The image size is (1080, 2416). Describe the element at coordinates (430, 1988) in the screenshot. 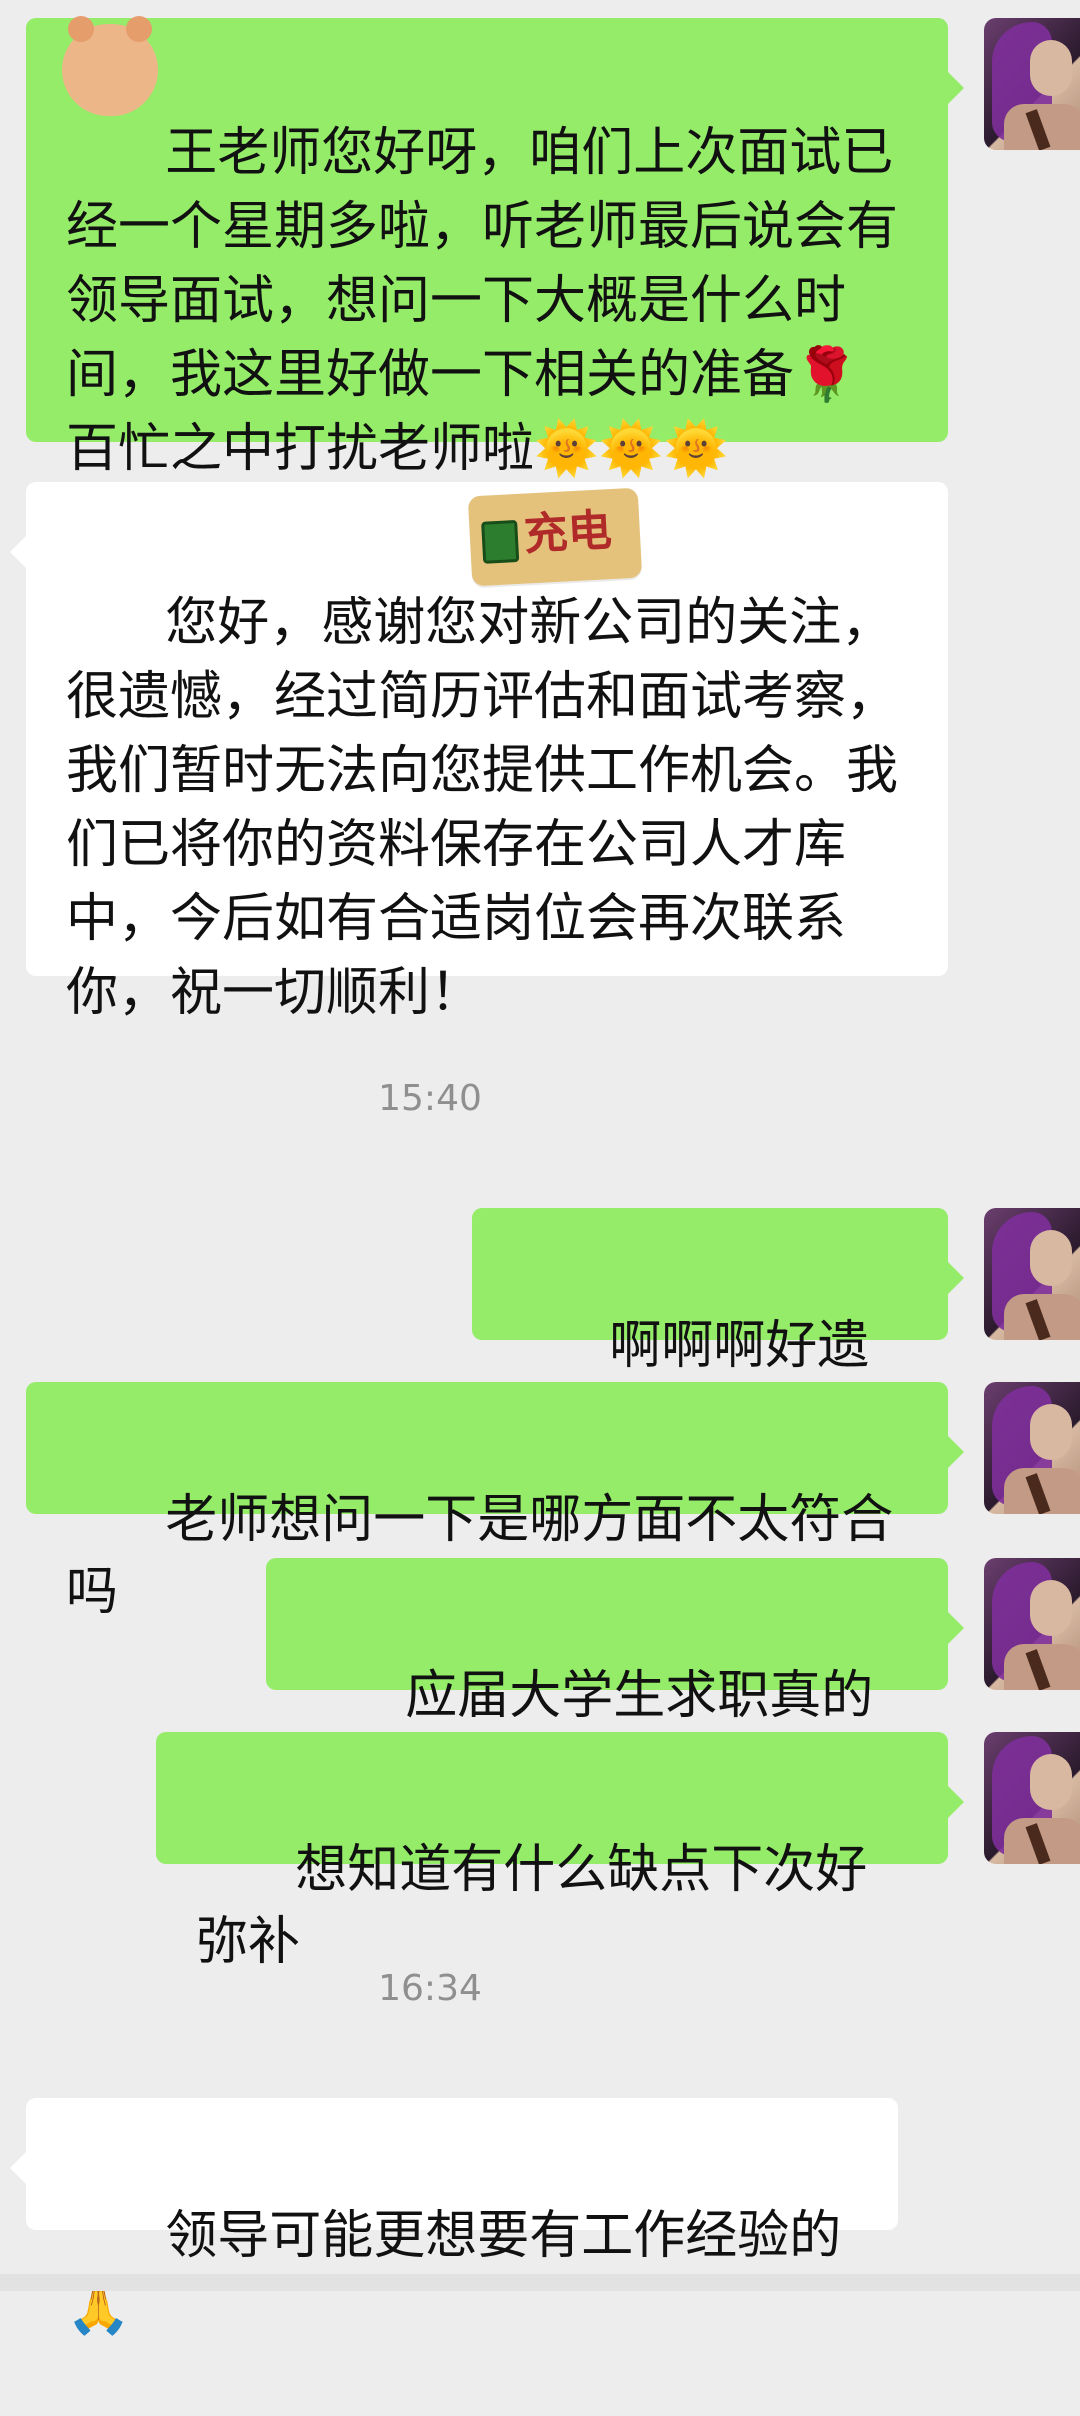

I see `timestamp: 16:34` at that location.